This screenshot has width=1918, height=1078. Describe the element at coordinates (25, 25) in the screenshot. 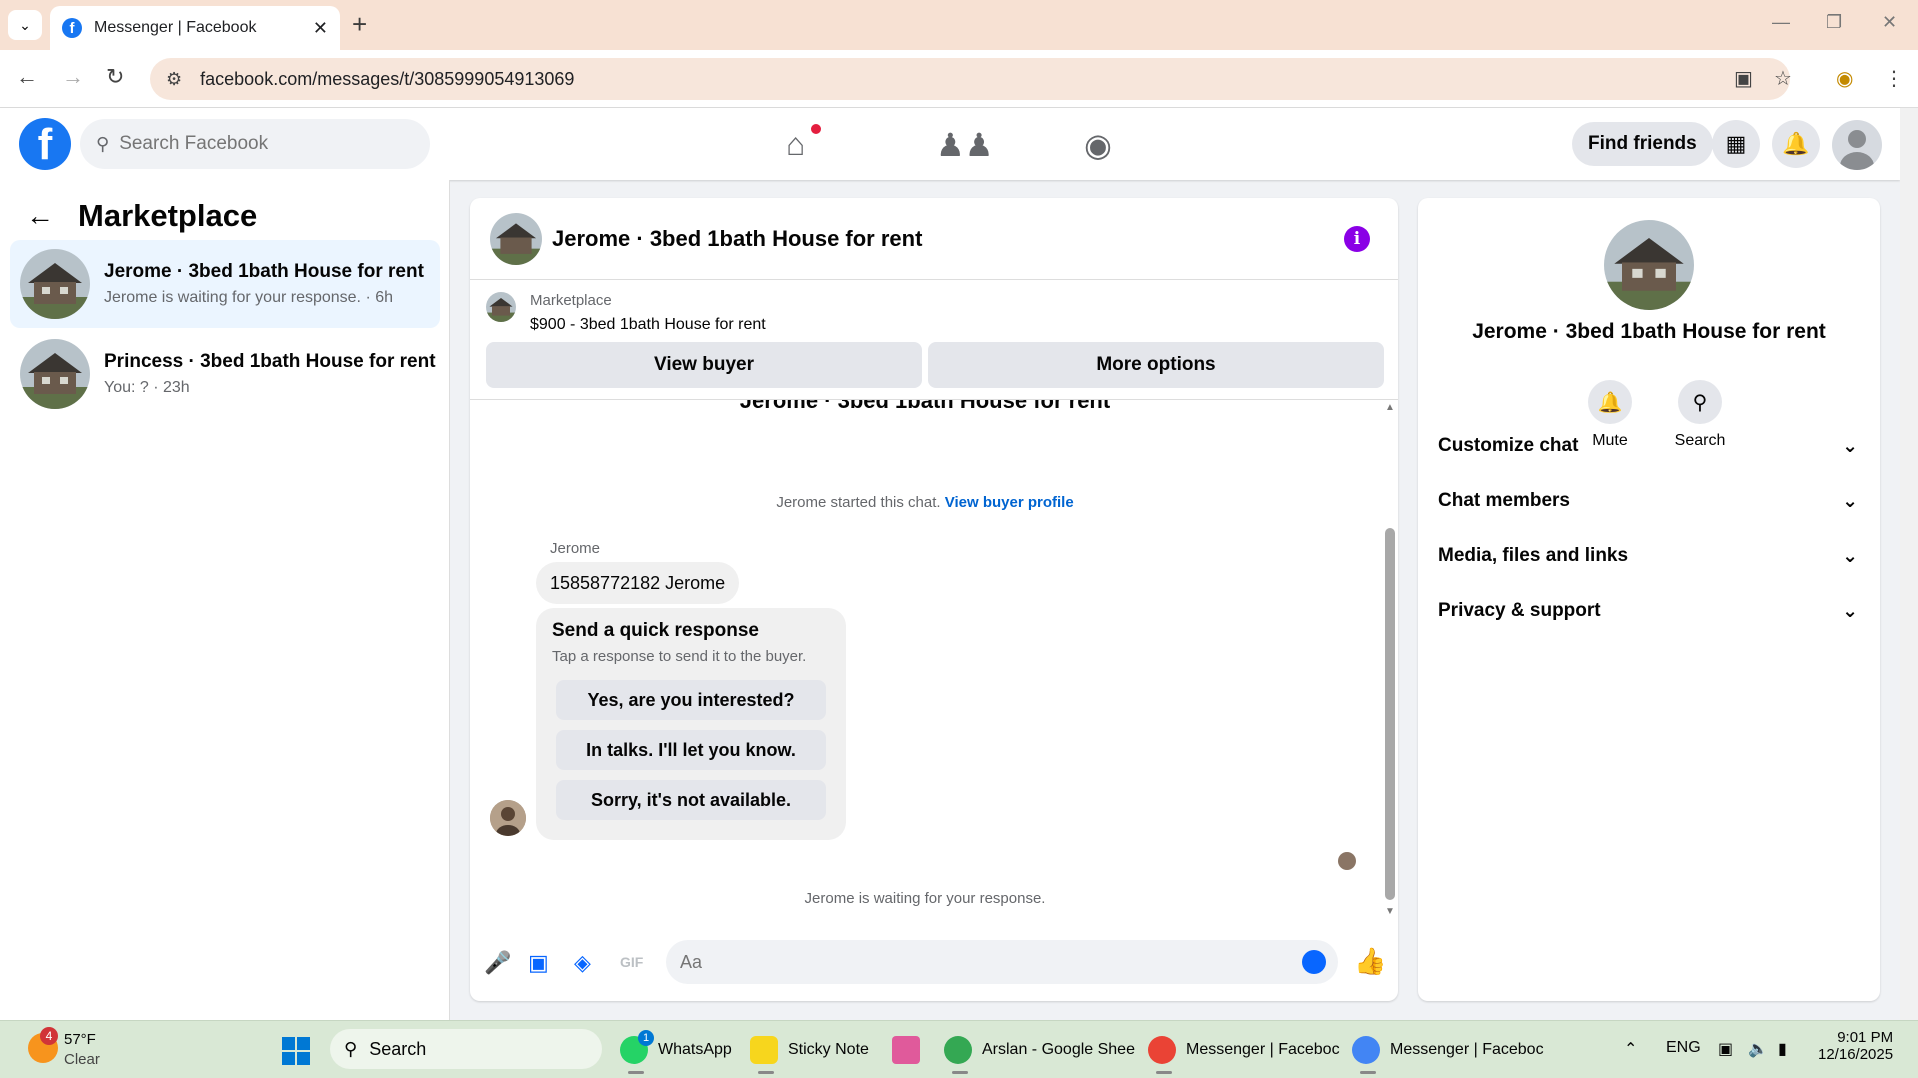

I see `tab-search-button: ⌄` at that location.